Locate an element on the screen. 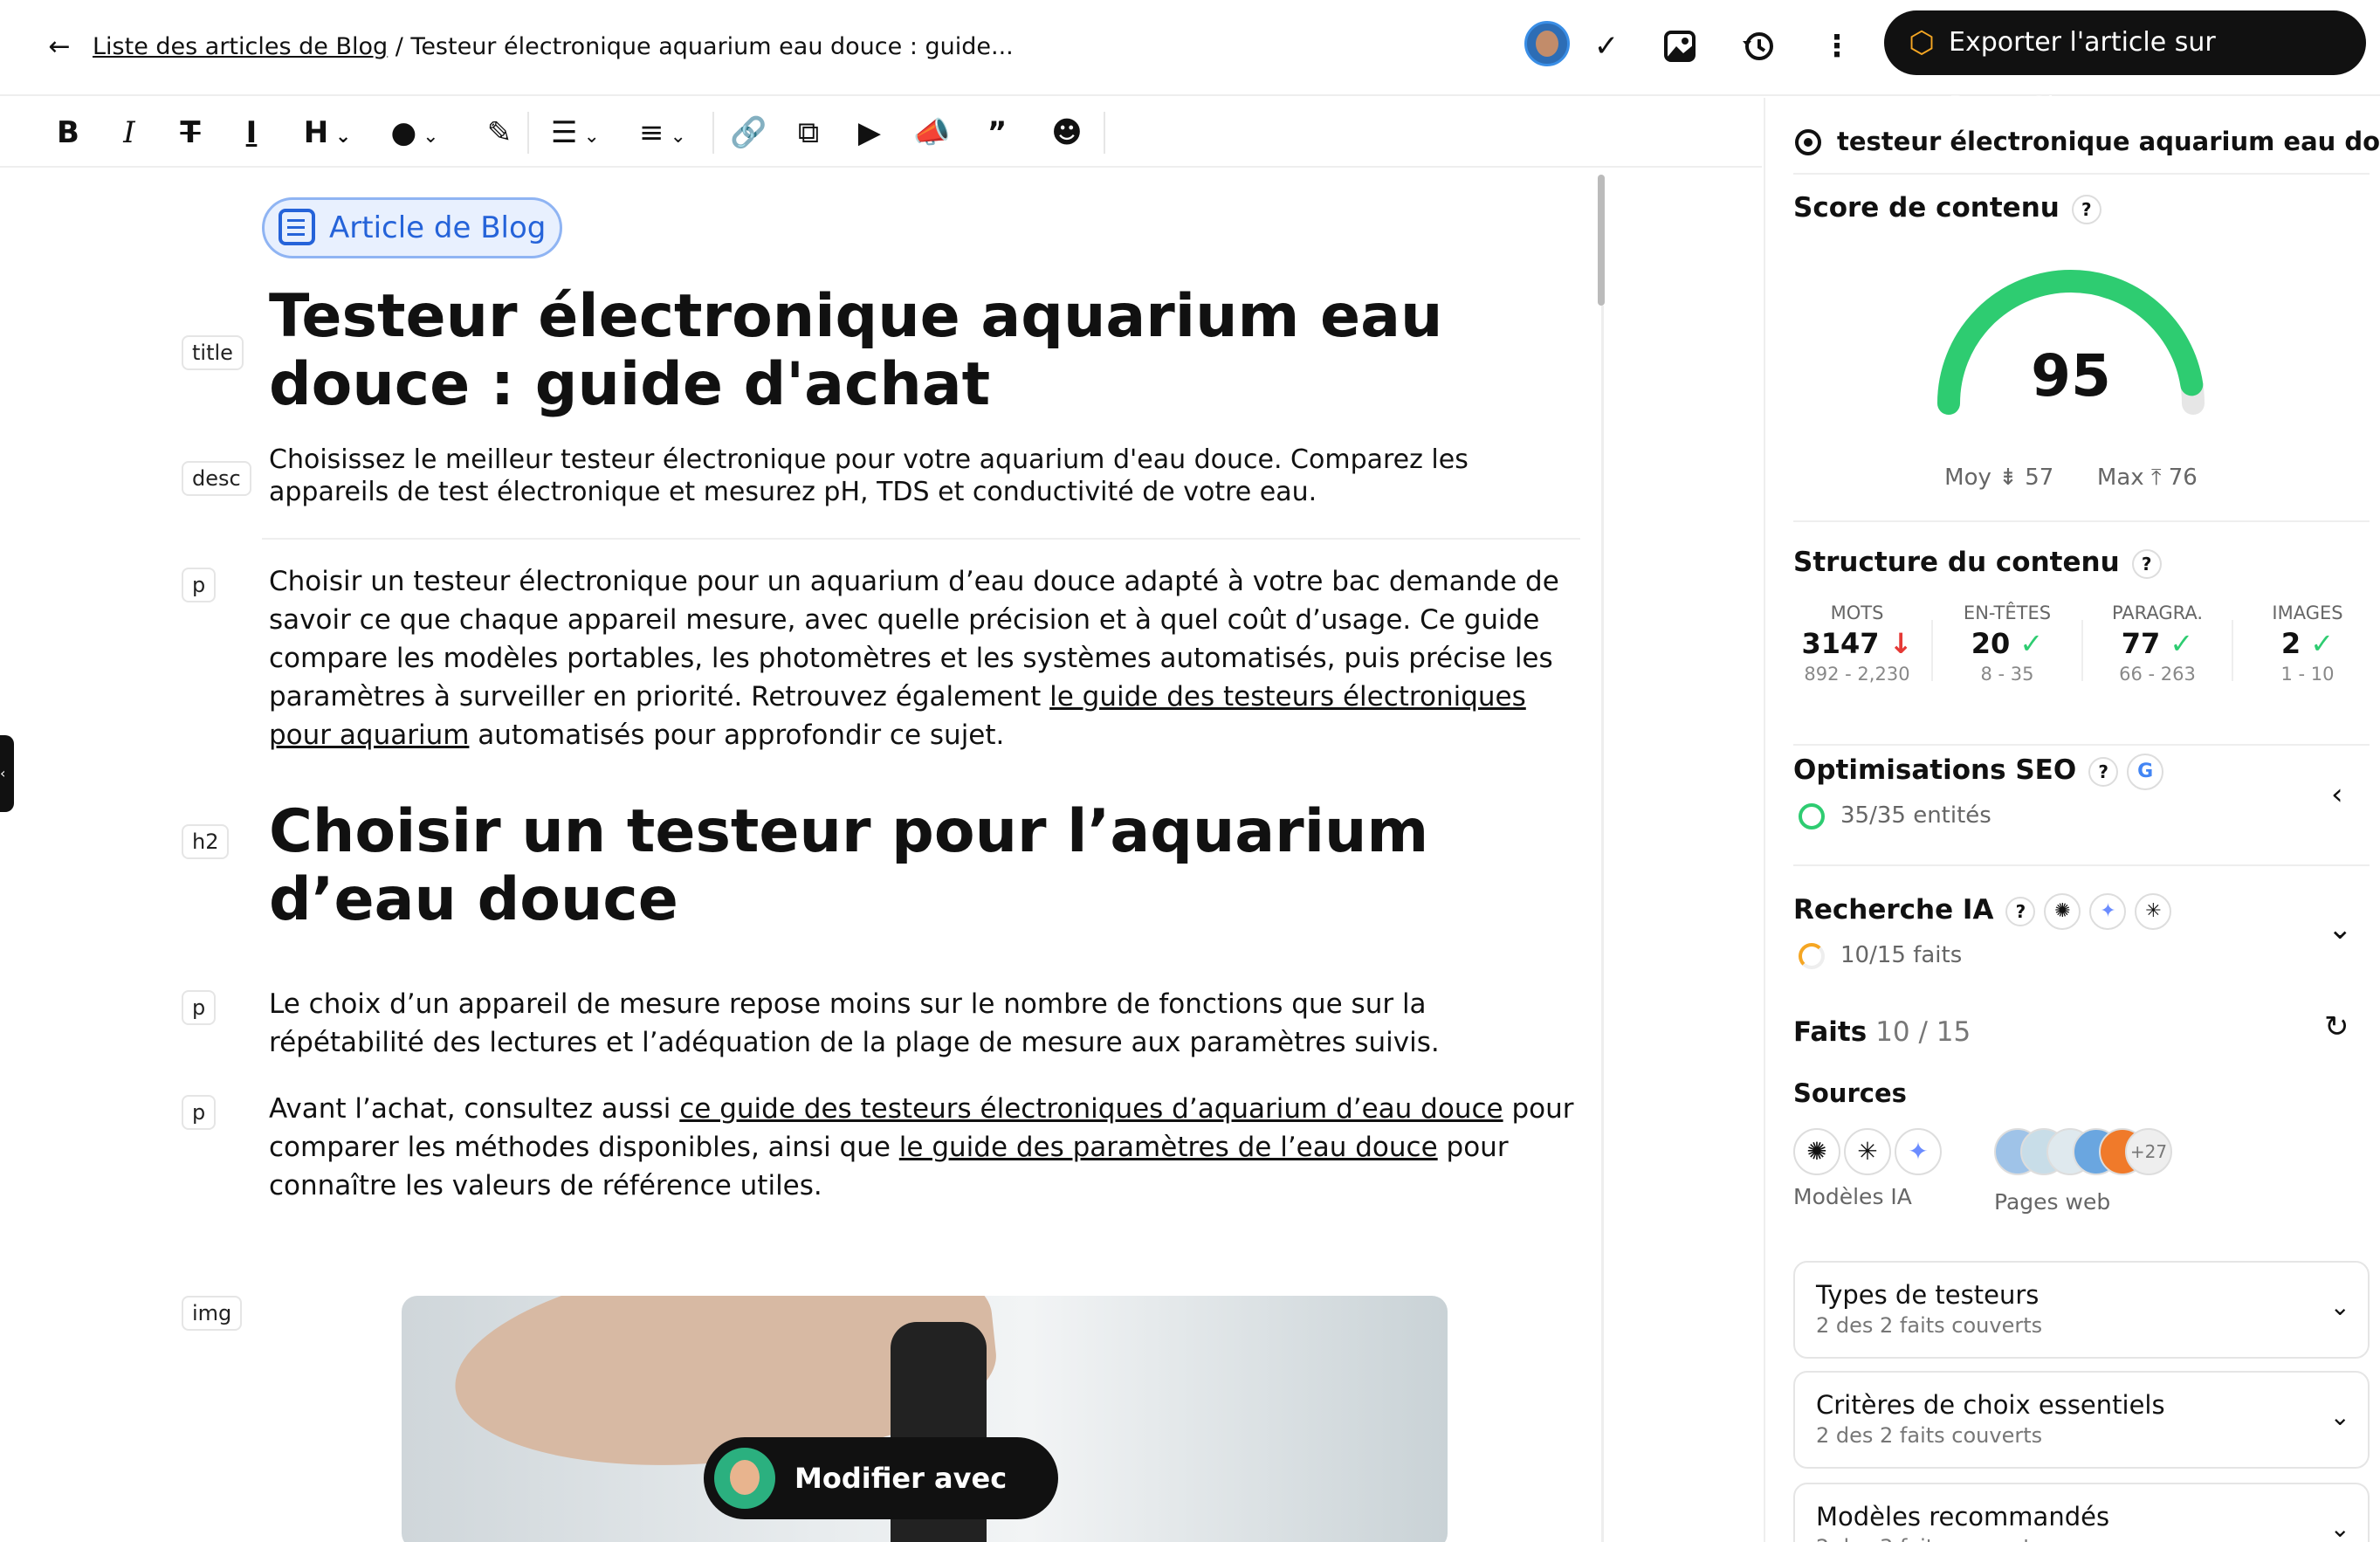  block-tag-desc: desc is located at coordinates (216, 478).